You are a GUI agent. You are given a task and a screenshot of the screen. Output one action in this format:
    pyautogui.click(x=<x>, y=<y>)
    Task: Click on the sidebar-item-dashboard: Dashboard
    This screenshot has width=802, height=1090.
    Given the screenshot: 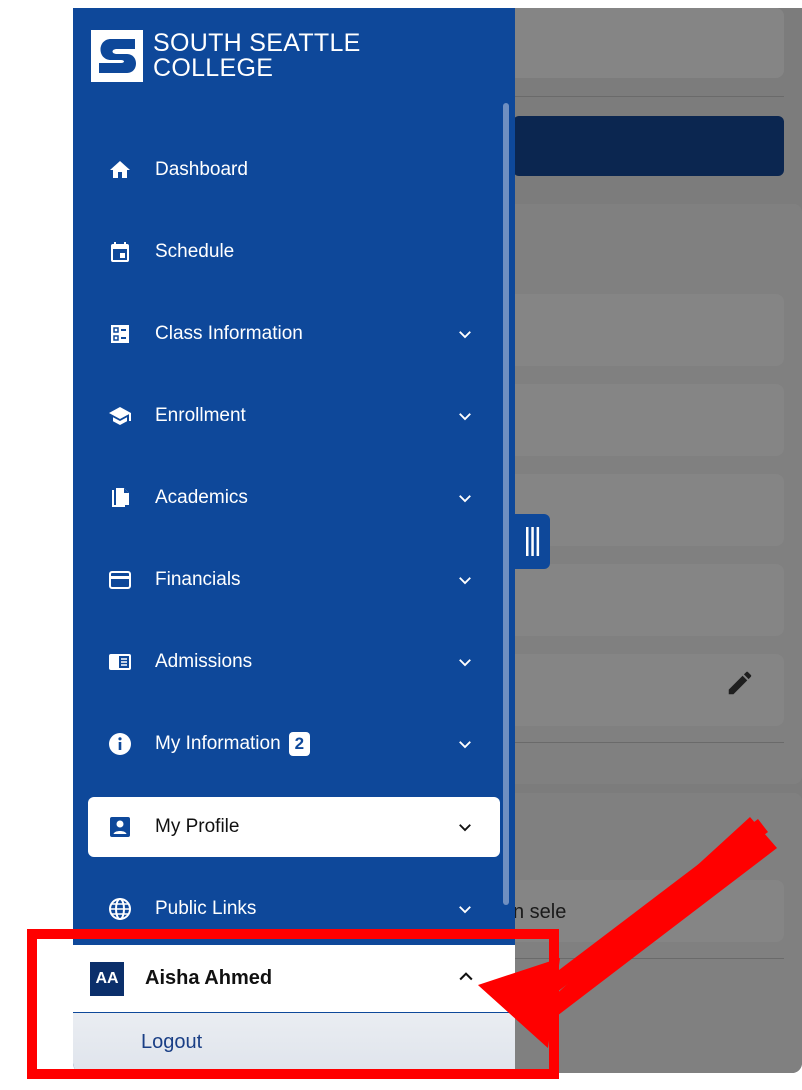 What is the action you would take?
    pyautogui.click(x=294, y=170)
    